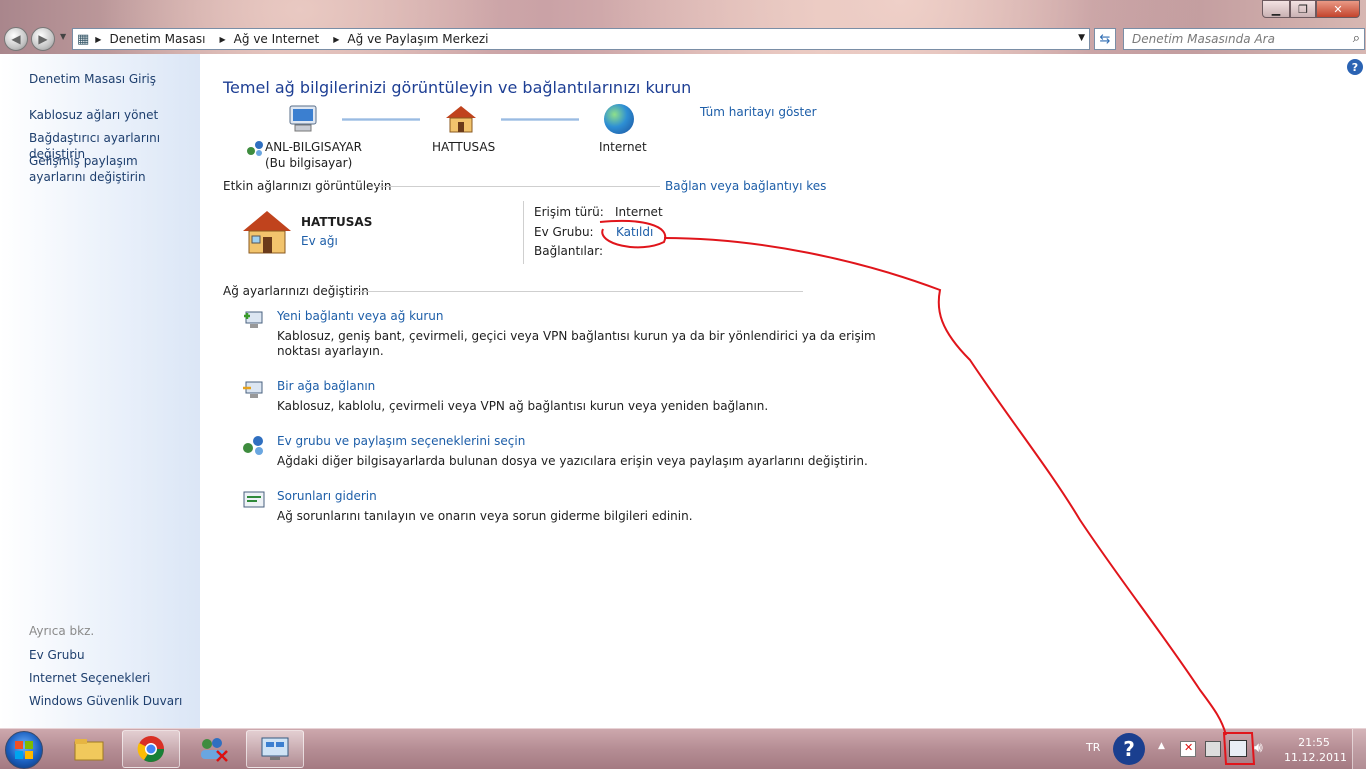  I want to click on language-indicator: TR, so click(1093, 747).